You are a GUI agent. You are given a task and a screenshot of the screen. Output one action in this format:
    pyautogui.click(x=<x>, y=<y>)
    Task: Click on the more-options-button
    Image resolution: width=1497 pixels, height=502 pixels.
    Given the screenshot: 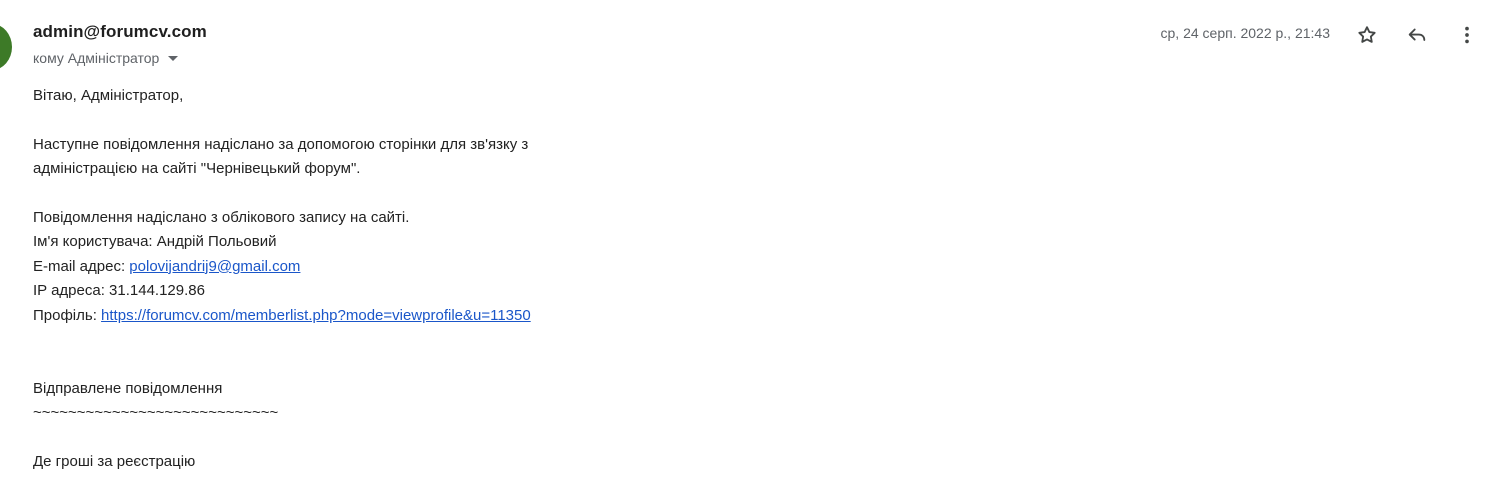 What is the action you would take?
    pyautogui.click(x=1467, y=35)
    